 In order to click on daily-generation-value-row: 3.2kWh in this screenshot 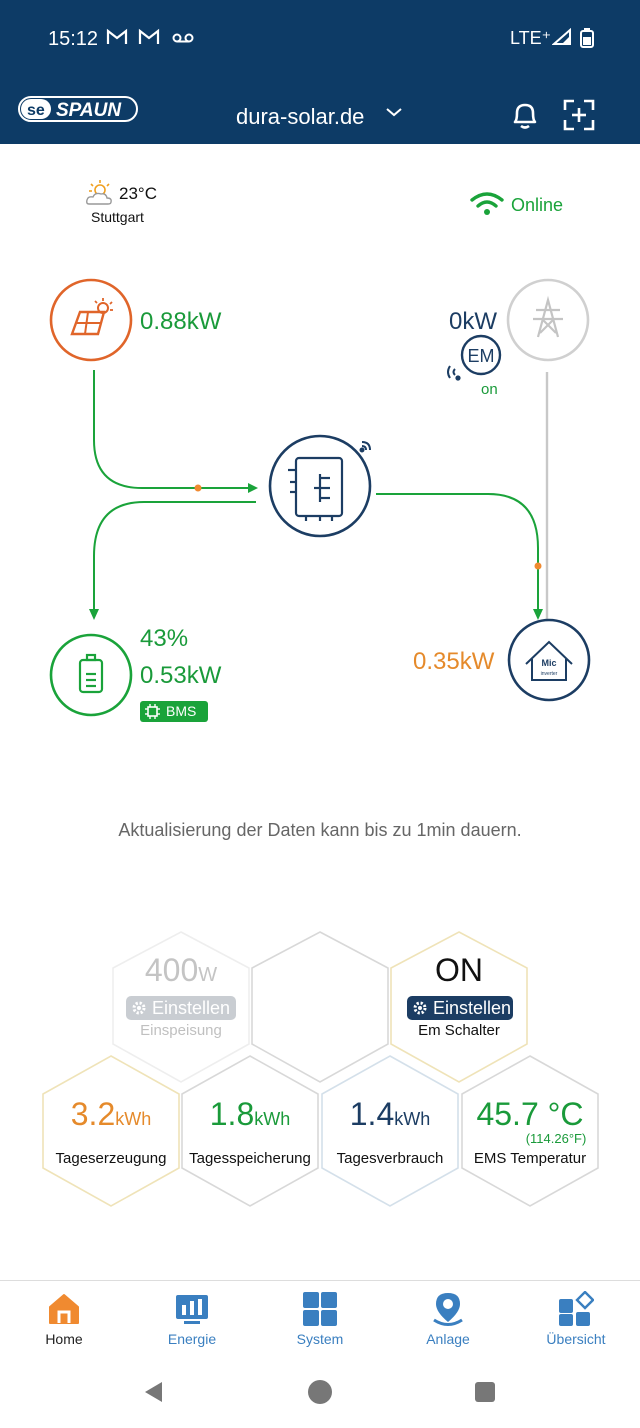, I will do `click(111, 1114)`.